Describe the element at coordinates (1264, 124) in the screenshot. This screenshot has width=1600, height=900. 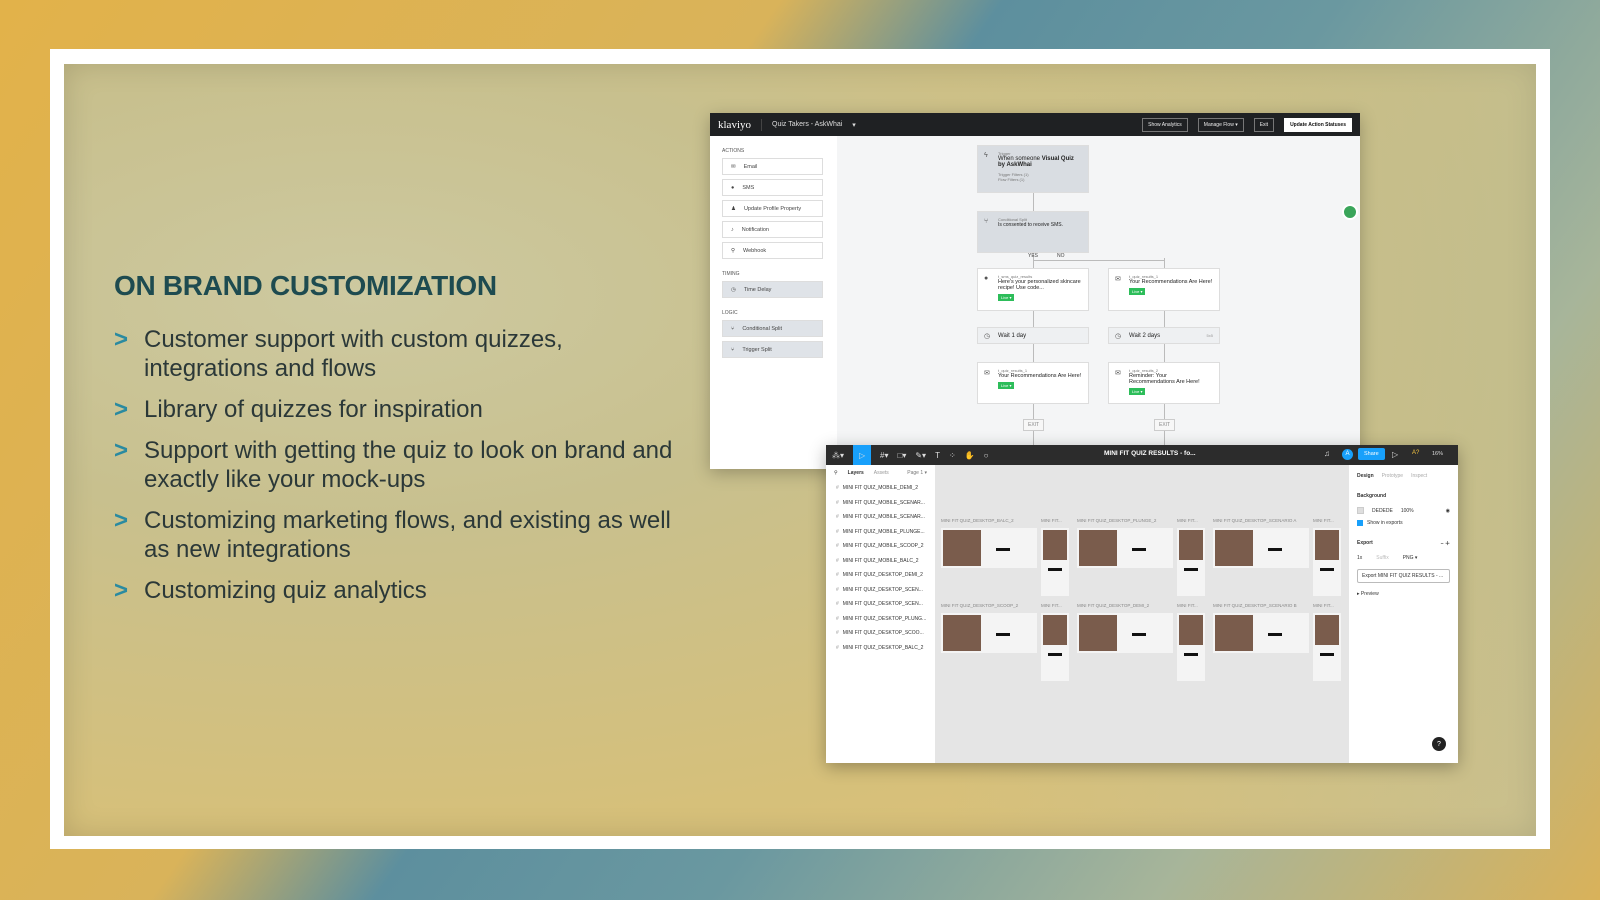
I see `exit-button: Exit` at that location.